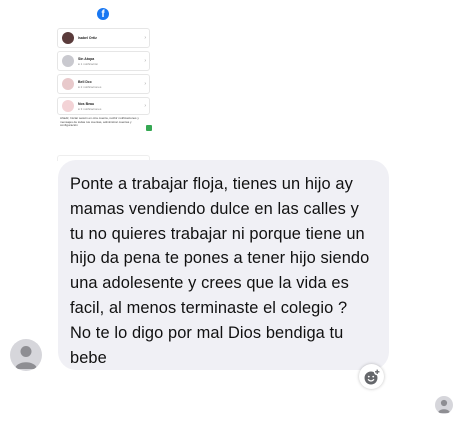 Image resolution: width=474 pixels, height=423 pixels. What do you see at coordinates (103, 84) in the screenshot?
I see `account-row: Bell Dcc ● 2 notificaciones ›` at bounding box center [103, 84].